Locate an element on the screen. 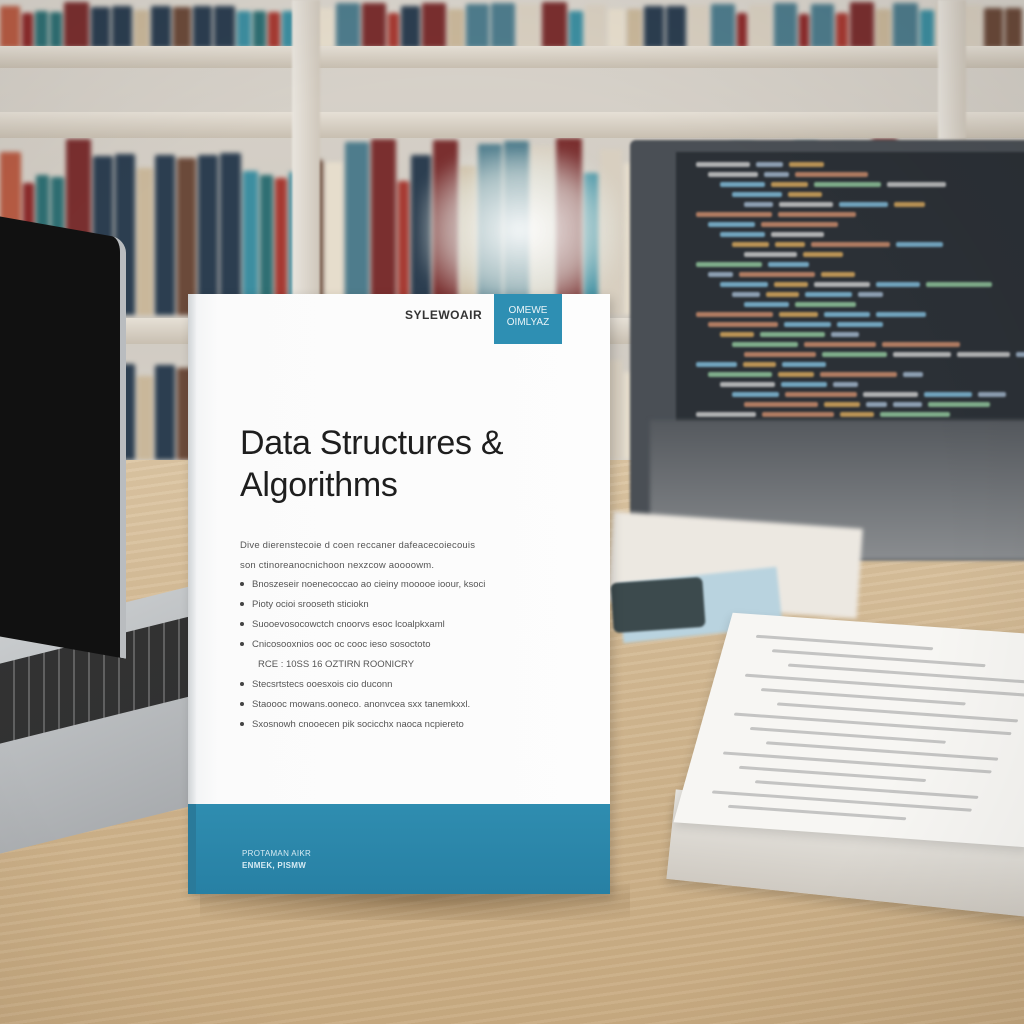 Image resolution: width=1024 pixels, height=1024 pixels. open-notebook is located at coordinates (848, 730).